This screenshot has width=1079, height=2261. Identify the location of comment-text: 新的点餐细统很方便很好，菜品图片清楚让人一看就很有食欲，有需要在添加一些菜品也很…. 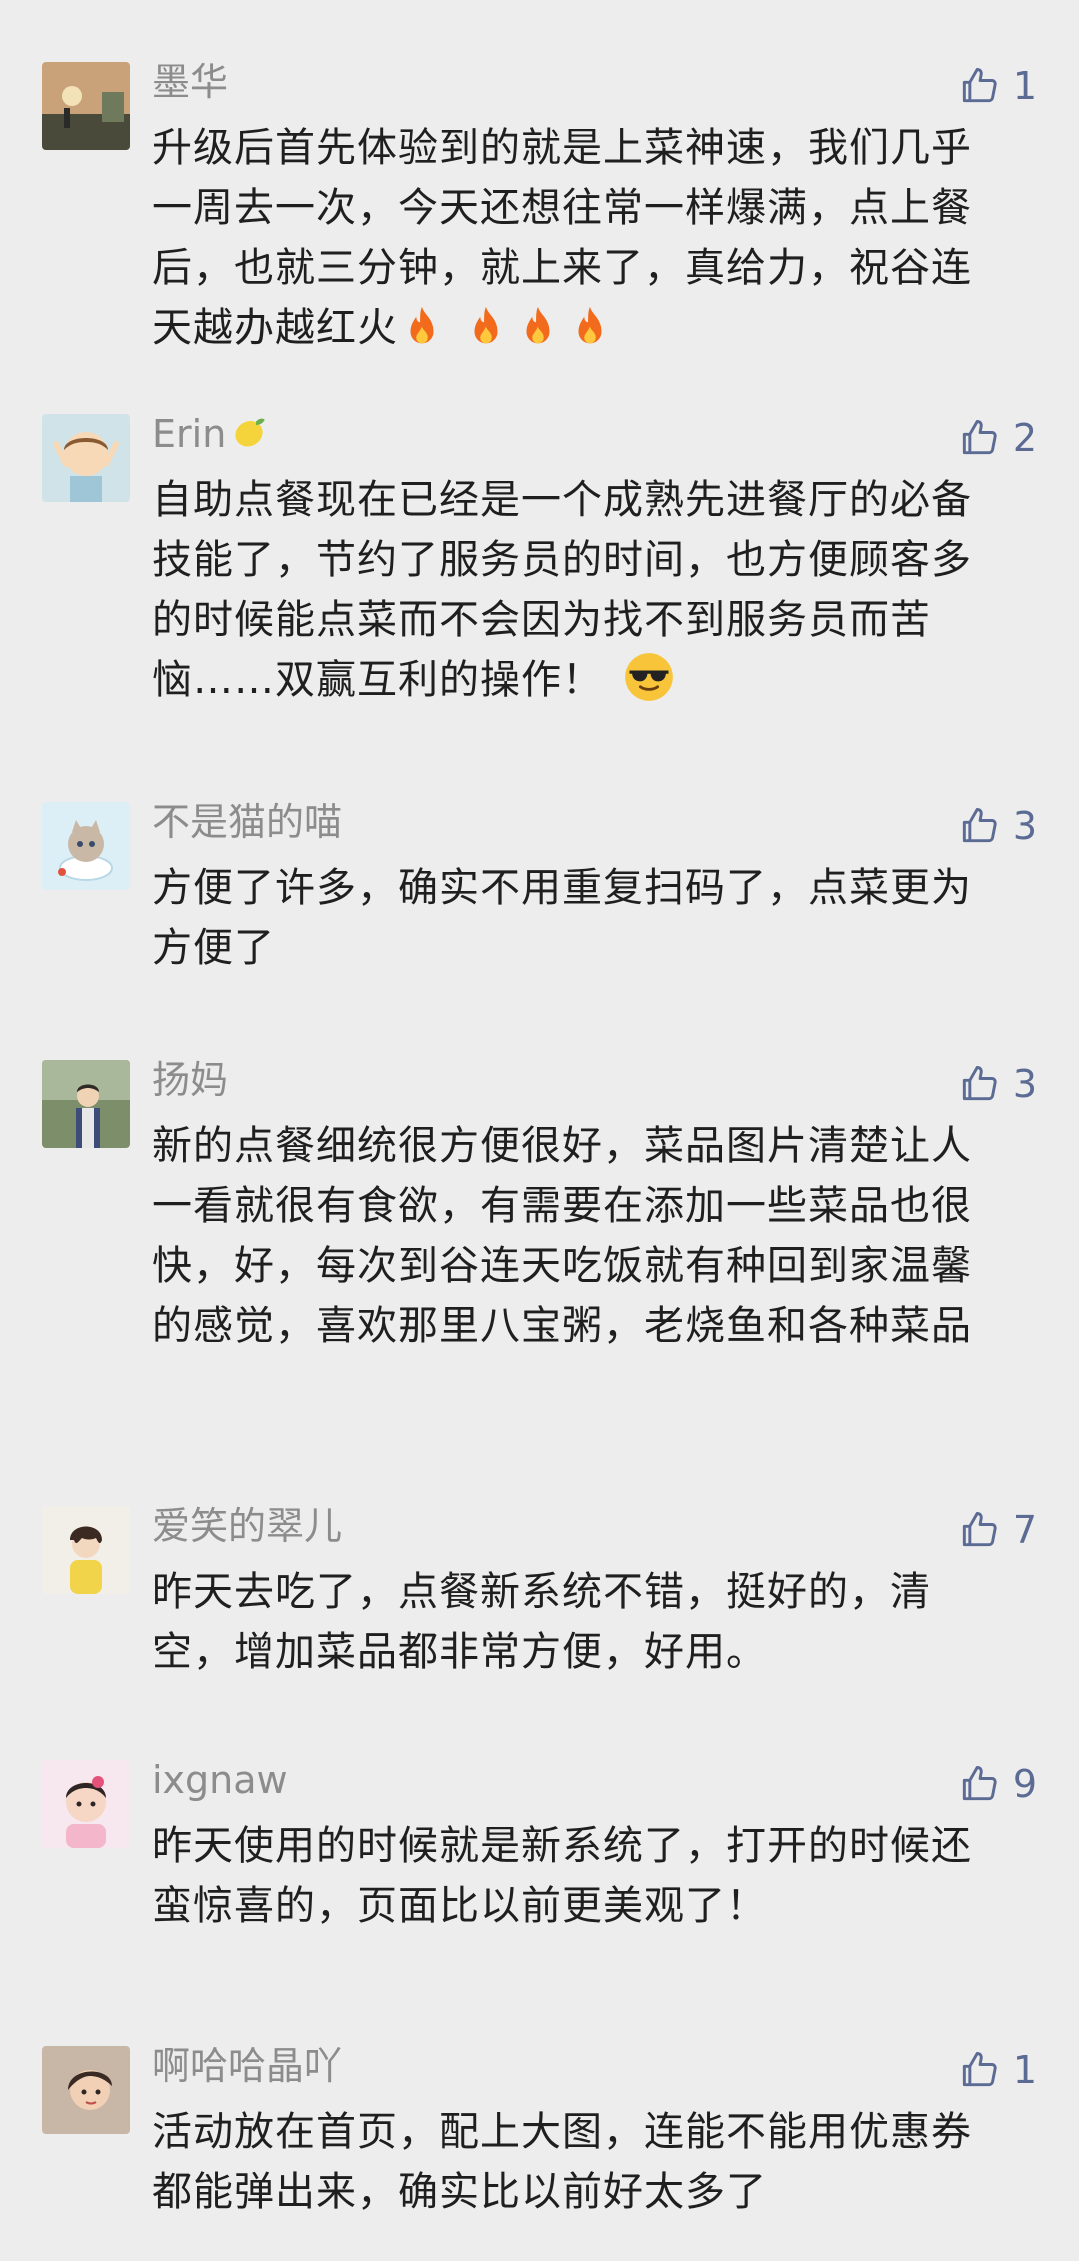
(581, 1236).